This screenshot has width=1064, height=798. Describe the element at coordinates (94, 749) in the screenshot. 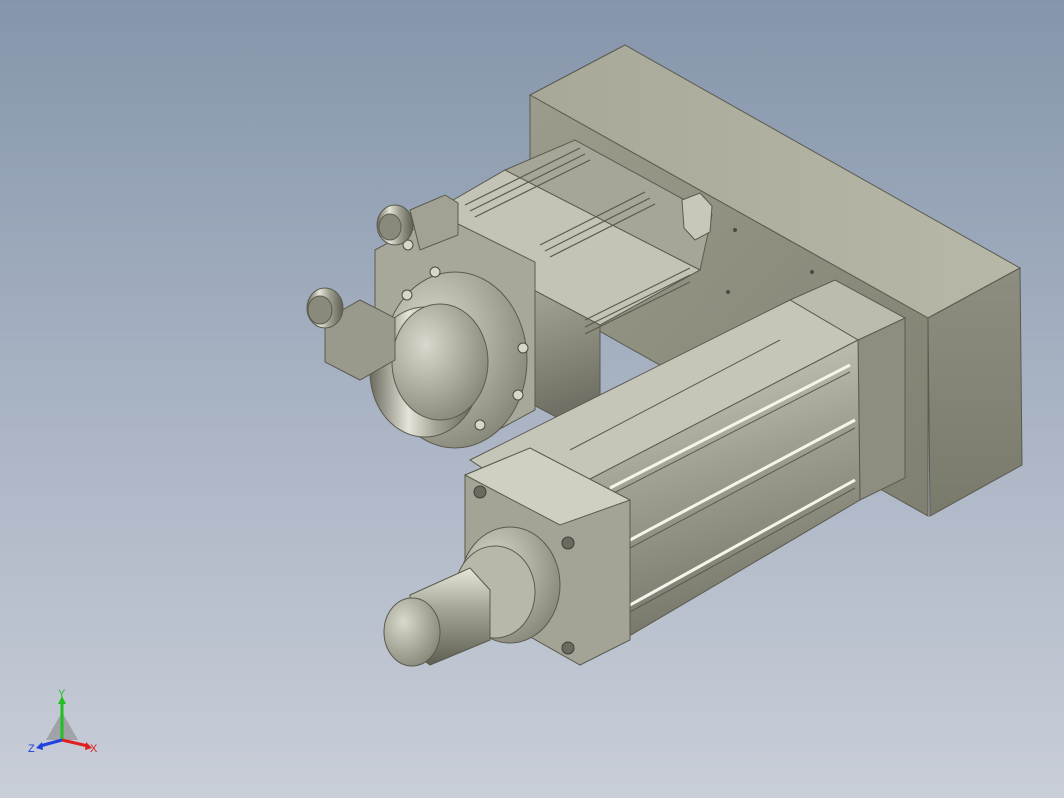

I see `x-axis-label: X` at that location.